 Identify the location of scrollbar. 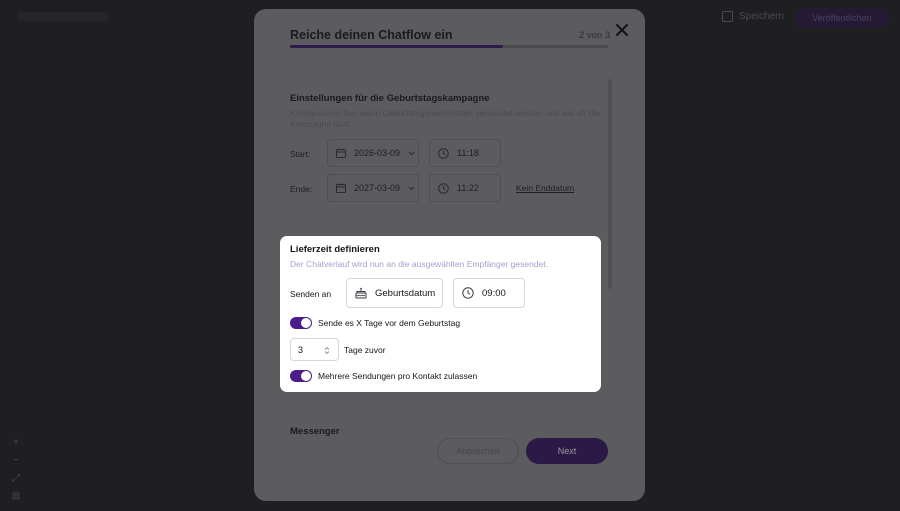
(610, 184).